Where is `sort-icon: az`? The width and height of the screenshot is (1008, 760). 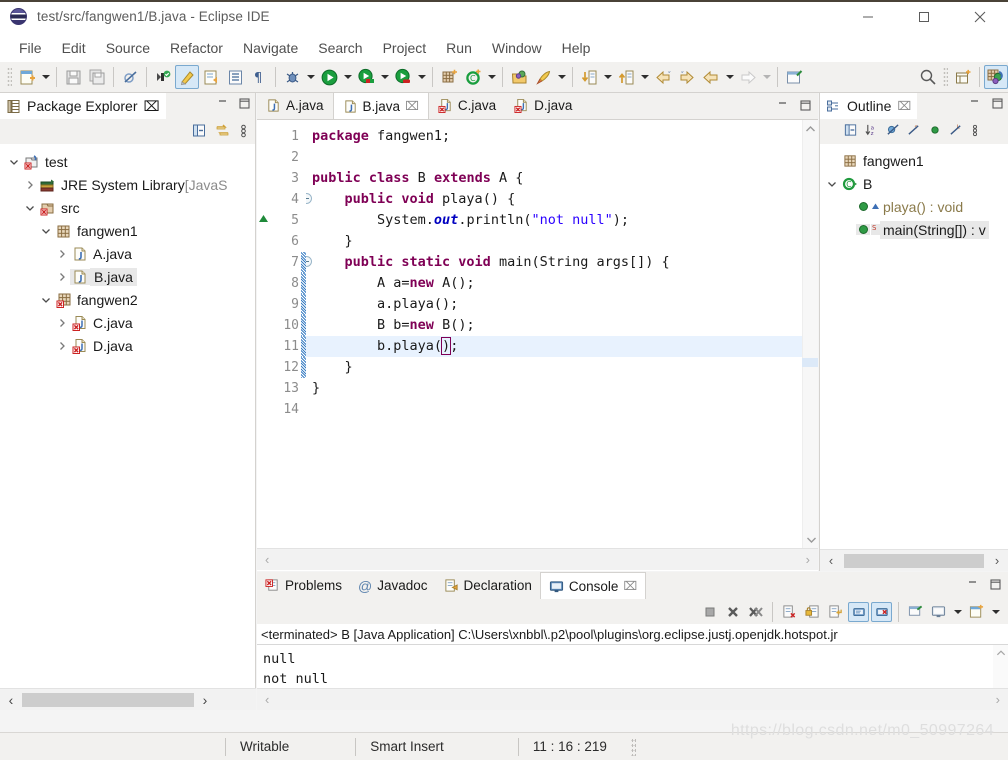 sort-icon: az is located at coordinates (872, 131).